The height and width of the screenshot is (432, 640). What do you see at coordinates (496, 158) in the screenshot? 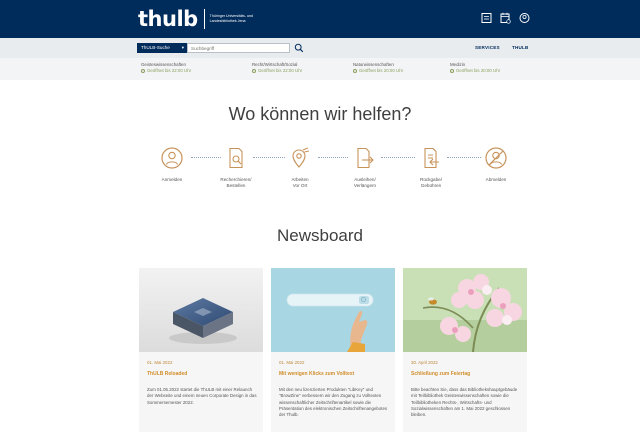
I see `logout-icon` at bounding box center [496, 158].